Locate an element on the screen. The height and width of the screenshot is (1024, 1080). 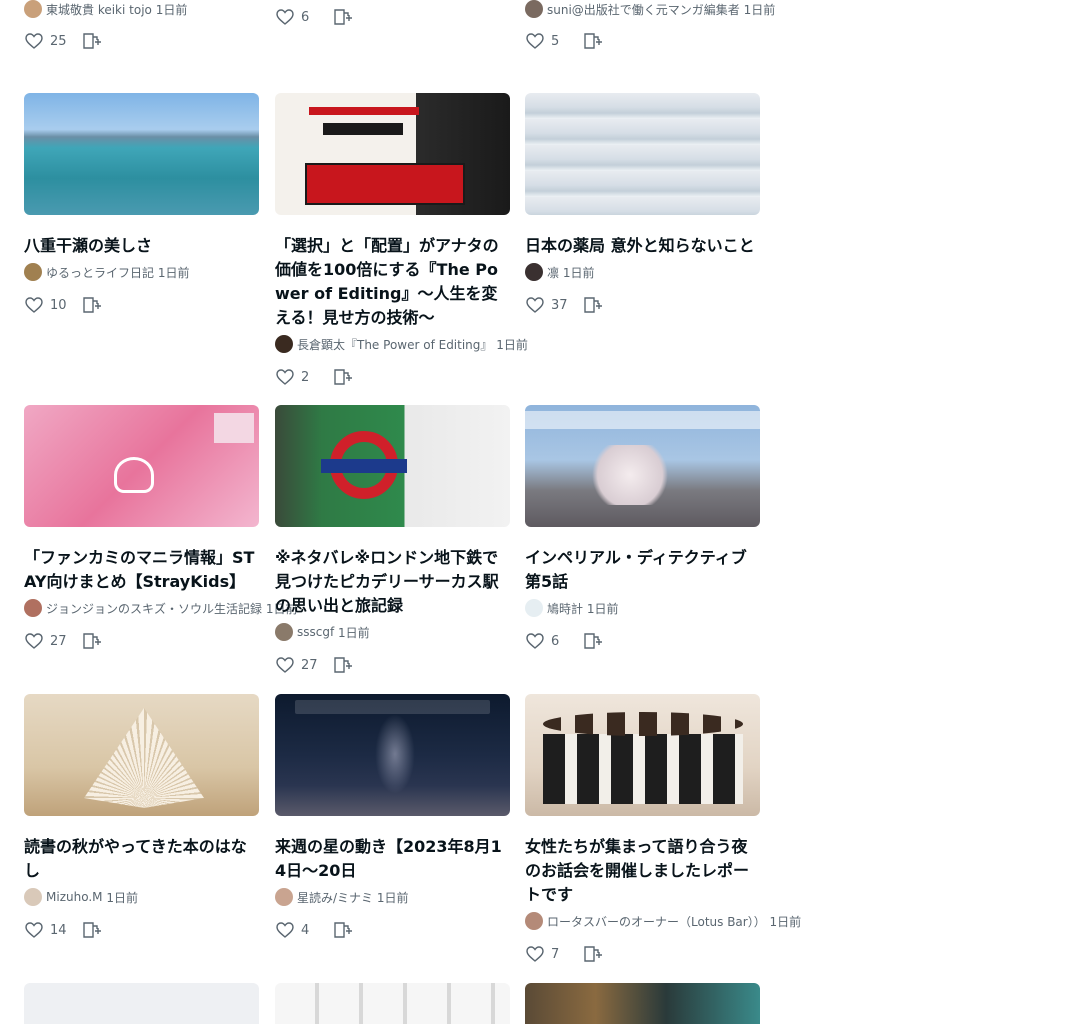
article-card: 読書の秋がやってきた本のはなし Mizuho.M 1日前 14 is located at coordinates (141, 816).